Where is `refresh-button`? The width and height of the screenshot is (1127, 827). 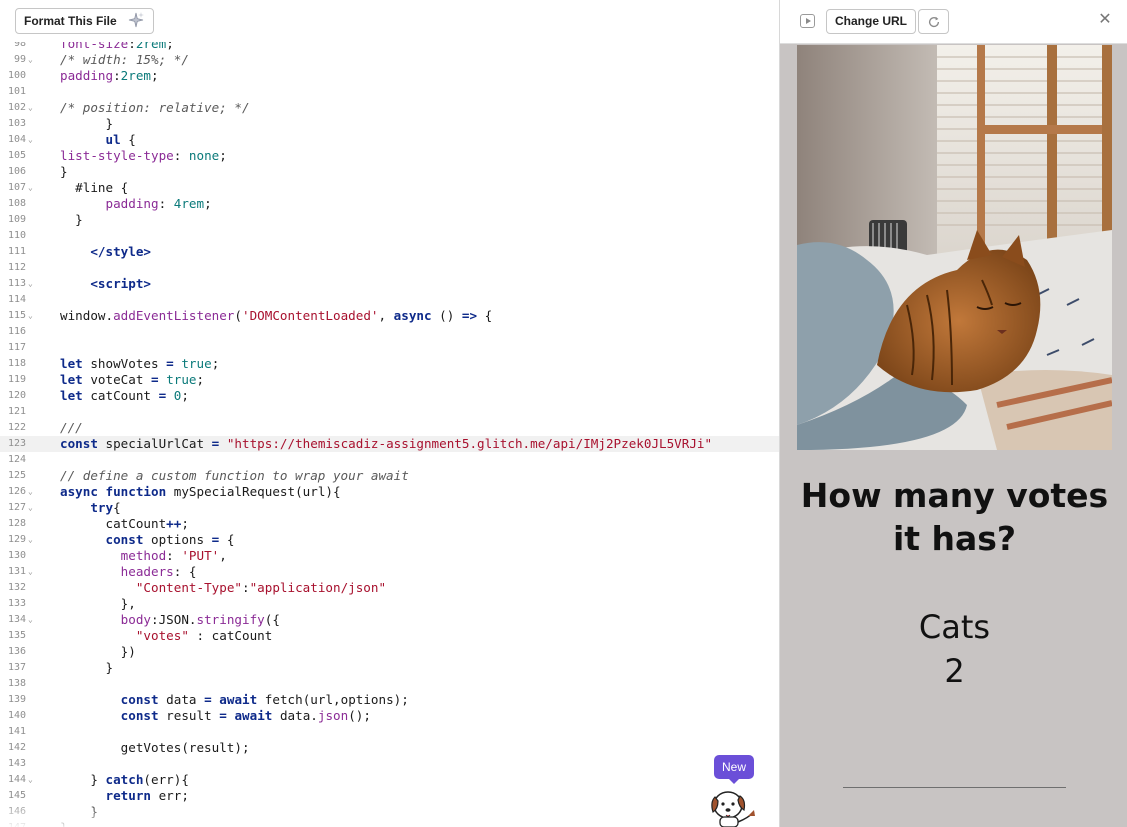
refresh-button is located at coordinates (933, 21).